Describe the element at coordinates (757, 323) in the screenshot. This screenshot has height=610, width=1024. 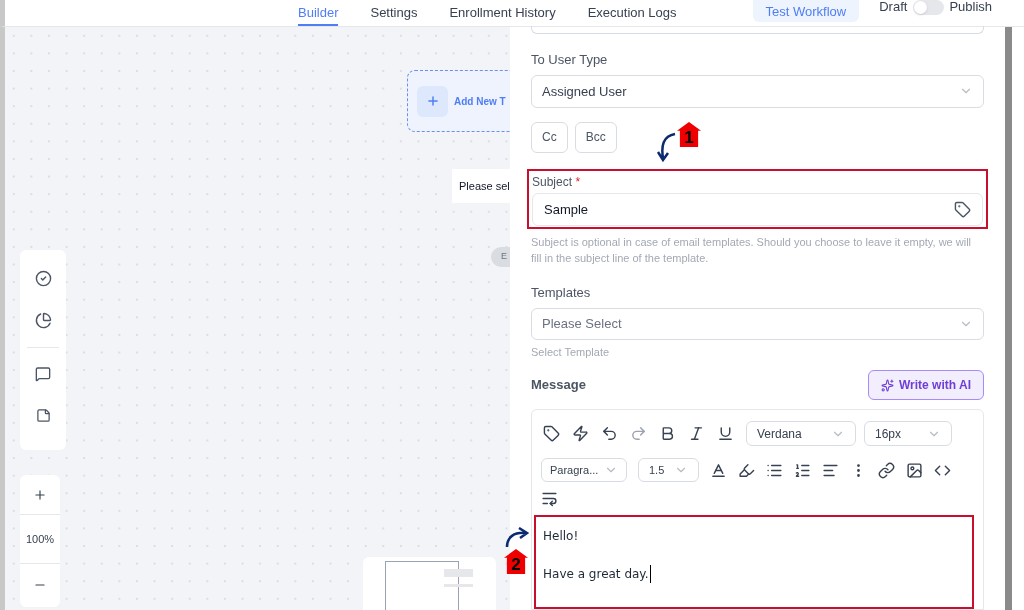
I see `templates-select: Please Select` at that location.